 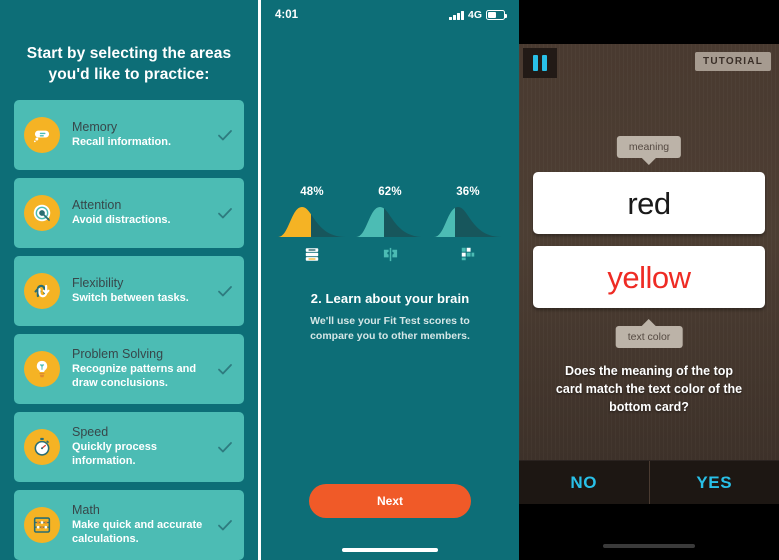 I want to click on list-item-text: Flexibility Switch between tasks., so click(x=141, y=291).